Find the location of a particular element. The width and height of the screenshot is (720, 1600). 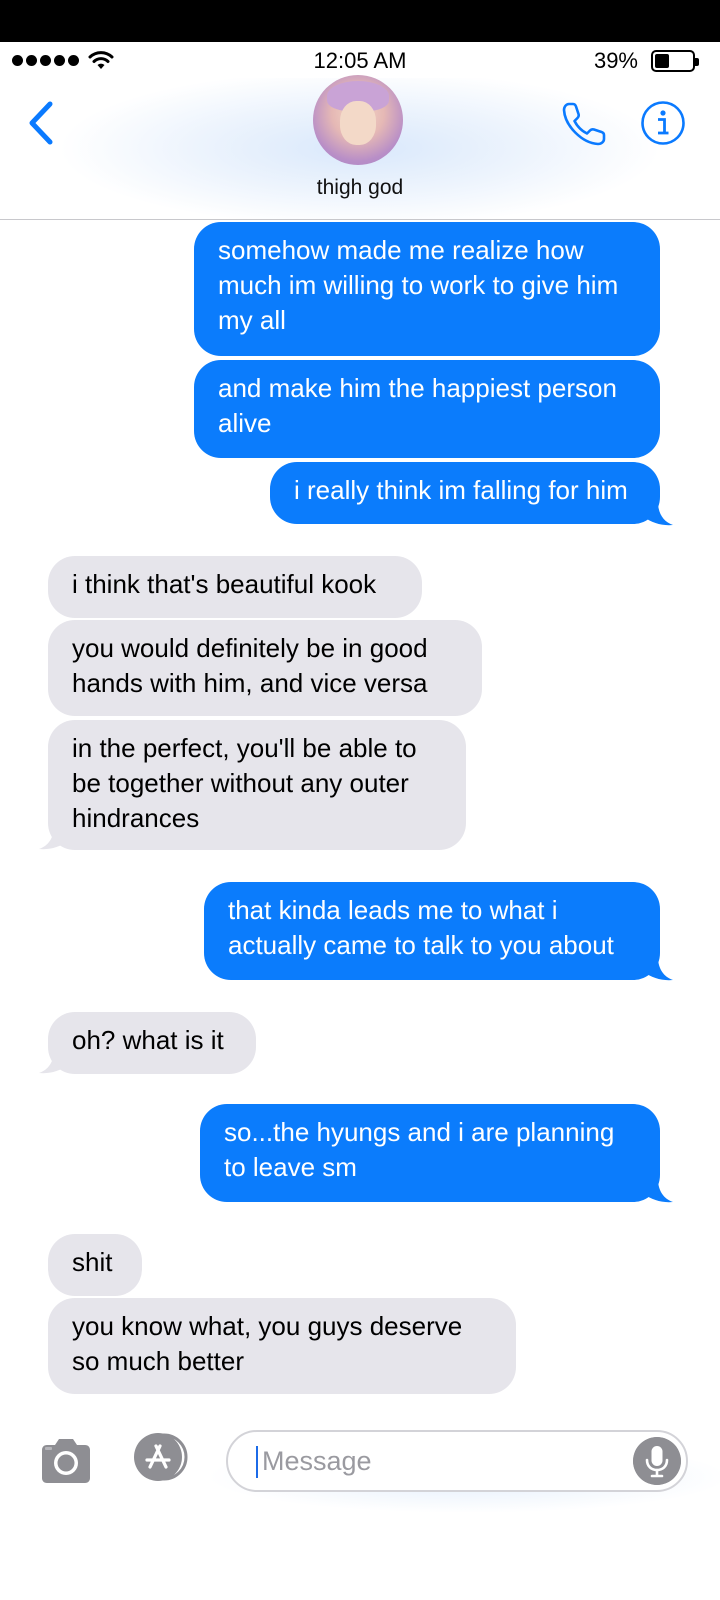

message-bubble-outgoing: and make him the happiest person alive is located at coordinates (427, 409).